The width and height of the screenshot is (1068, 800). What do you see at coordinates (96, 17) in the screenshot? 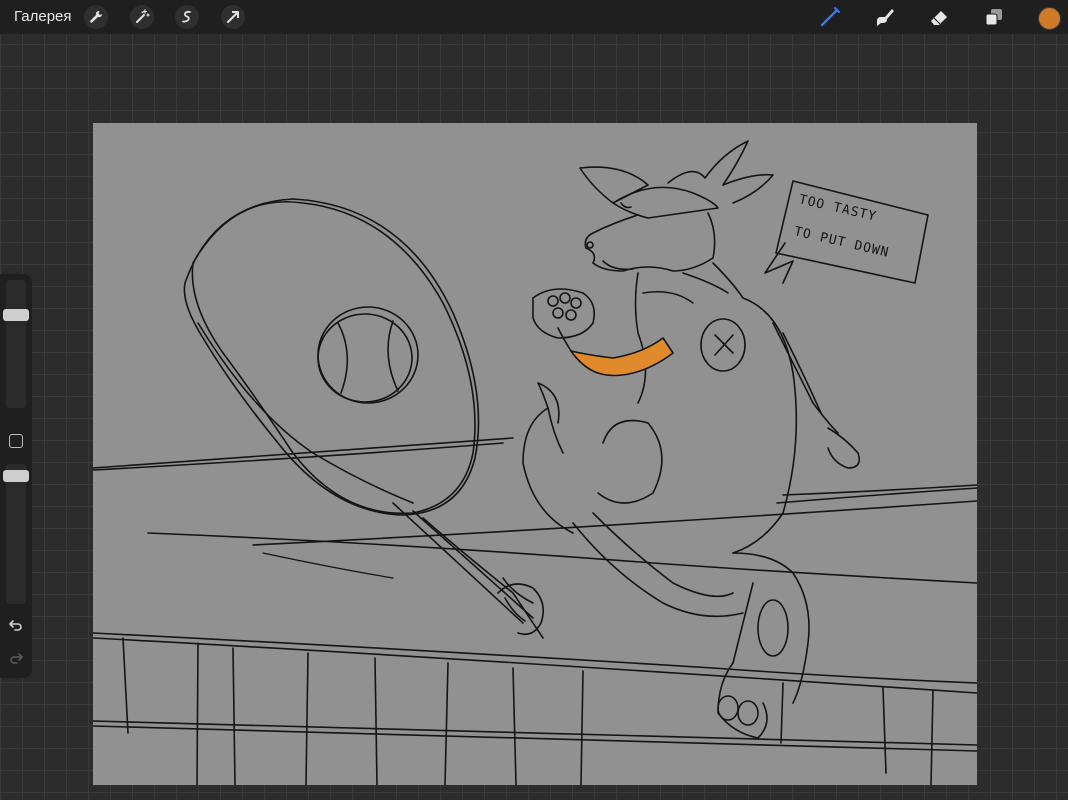
I see `wrench-icon` at bounding box center [96, 17].